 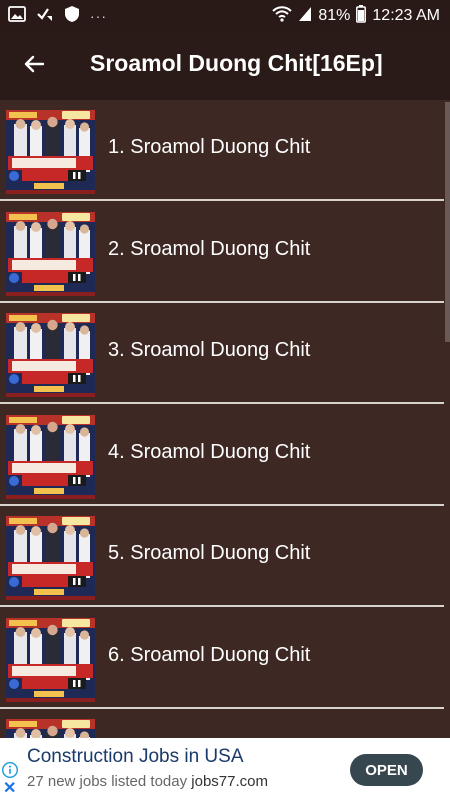 I want to click on arrow-left-icon, so click(x=34, y=66).